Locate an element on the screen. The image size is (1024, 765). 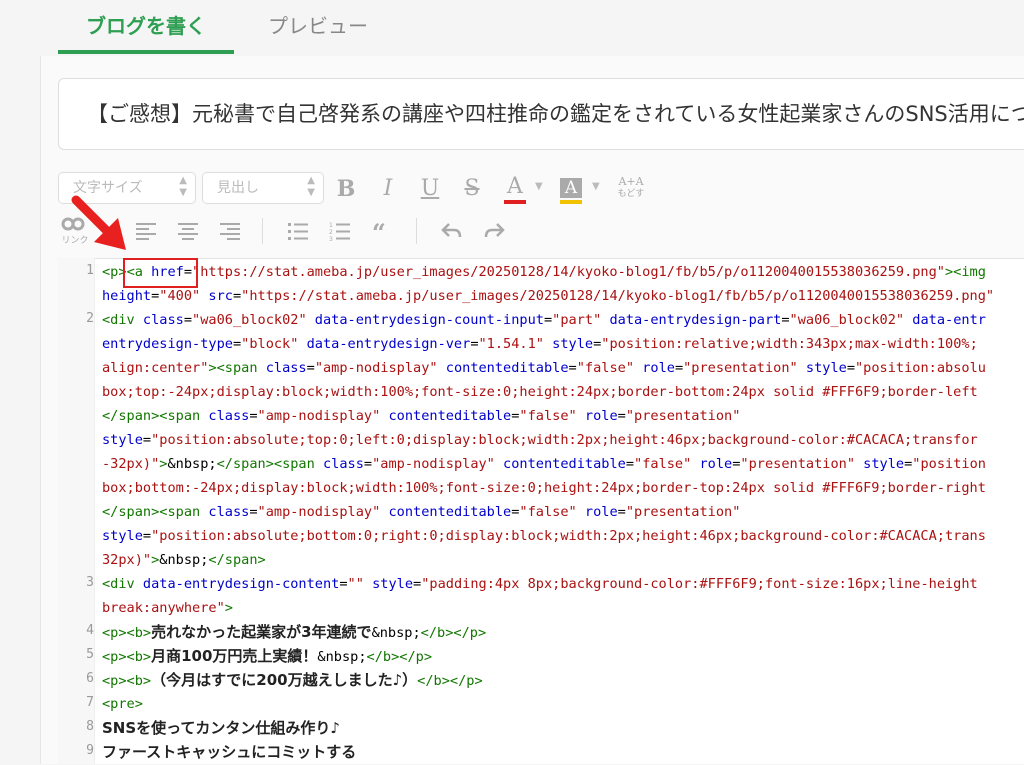
code-token: "presentation" is located at coordinates (683, 512).